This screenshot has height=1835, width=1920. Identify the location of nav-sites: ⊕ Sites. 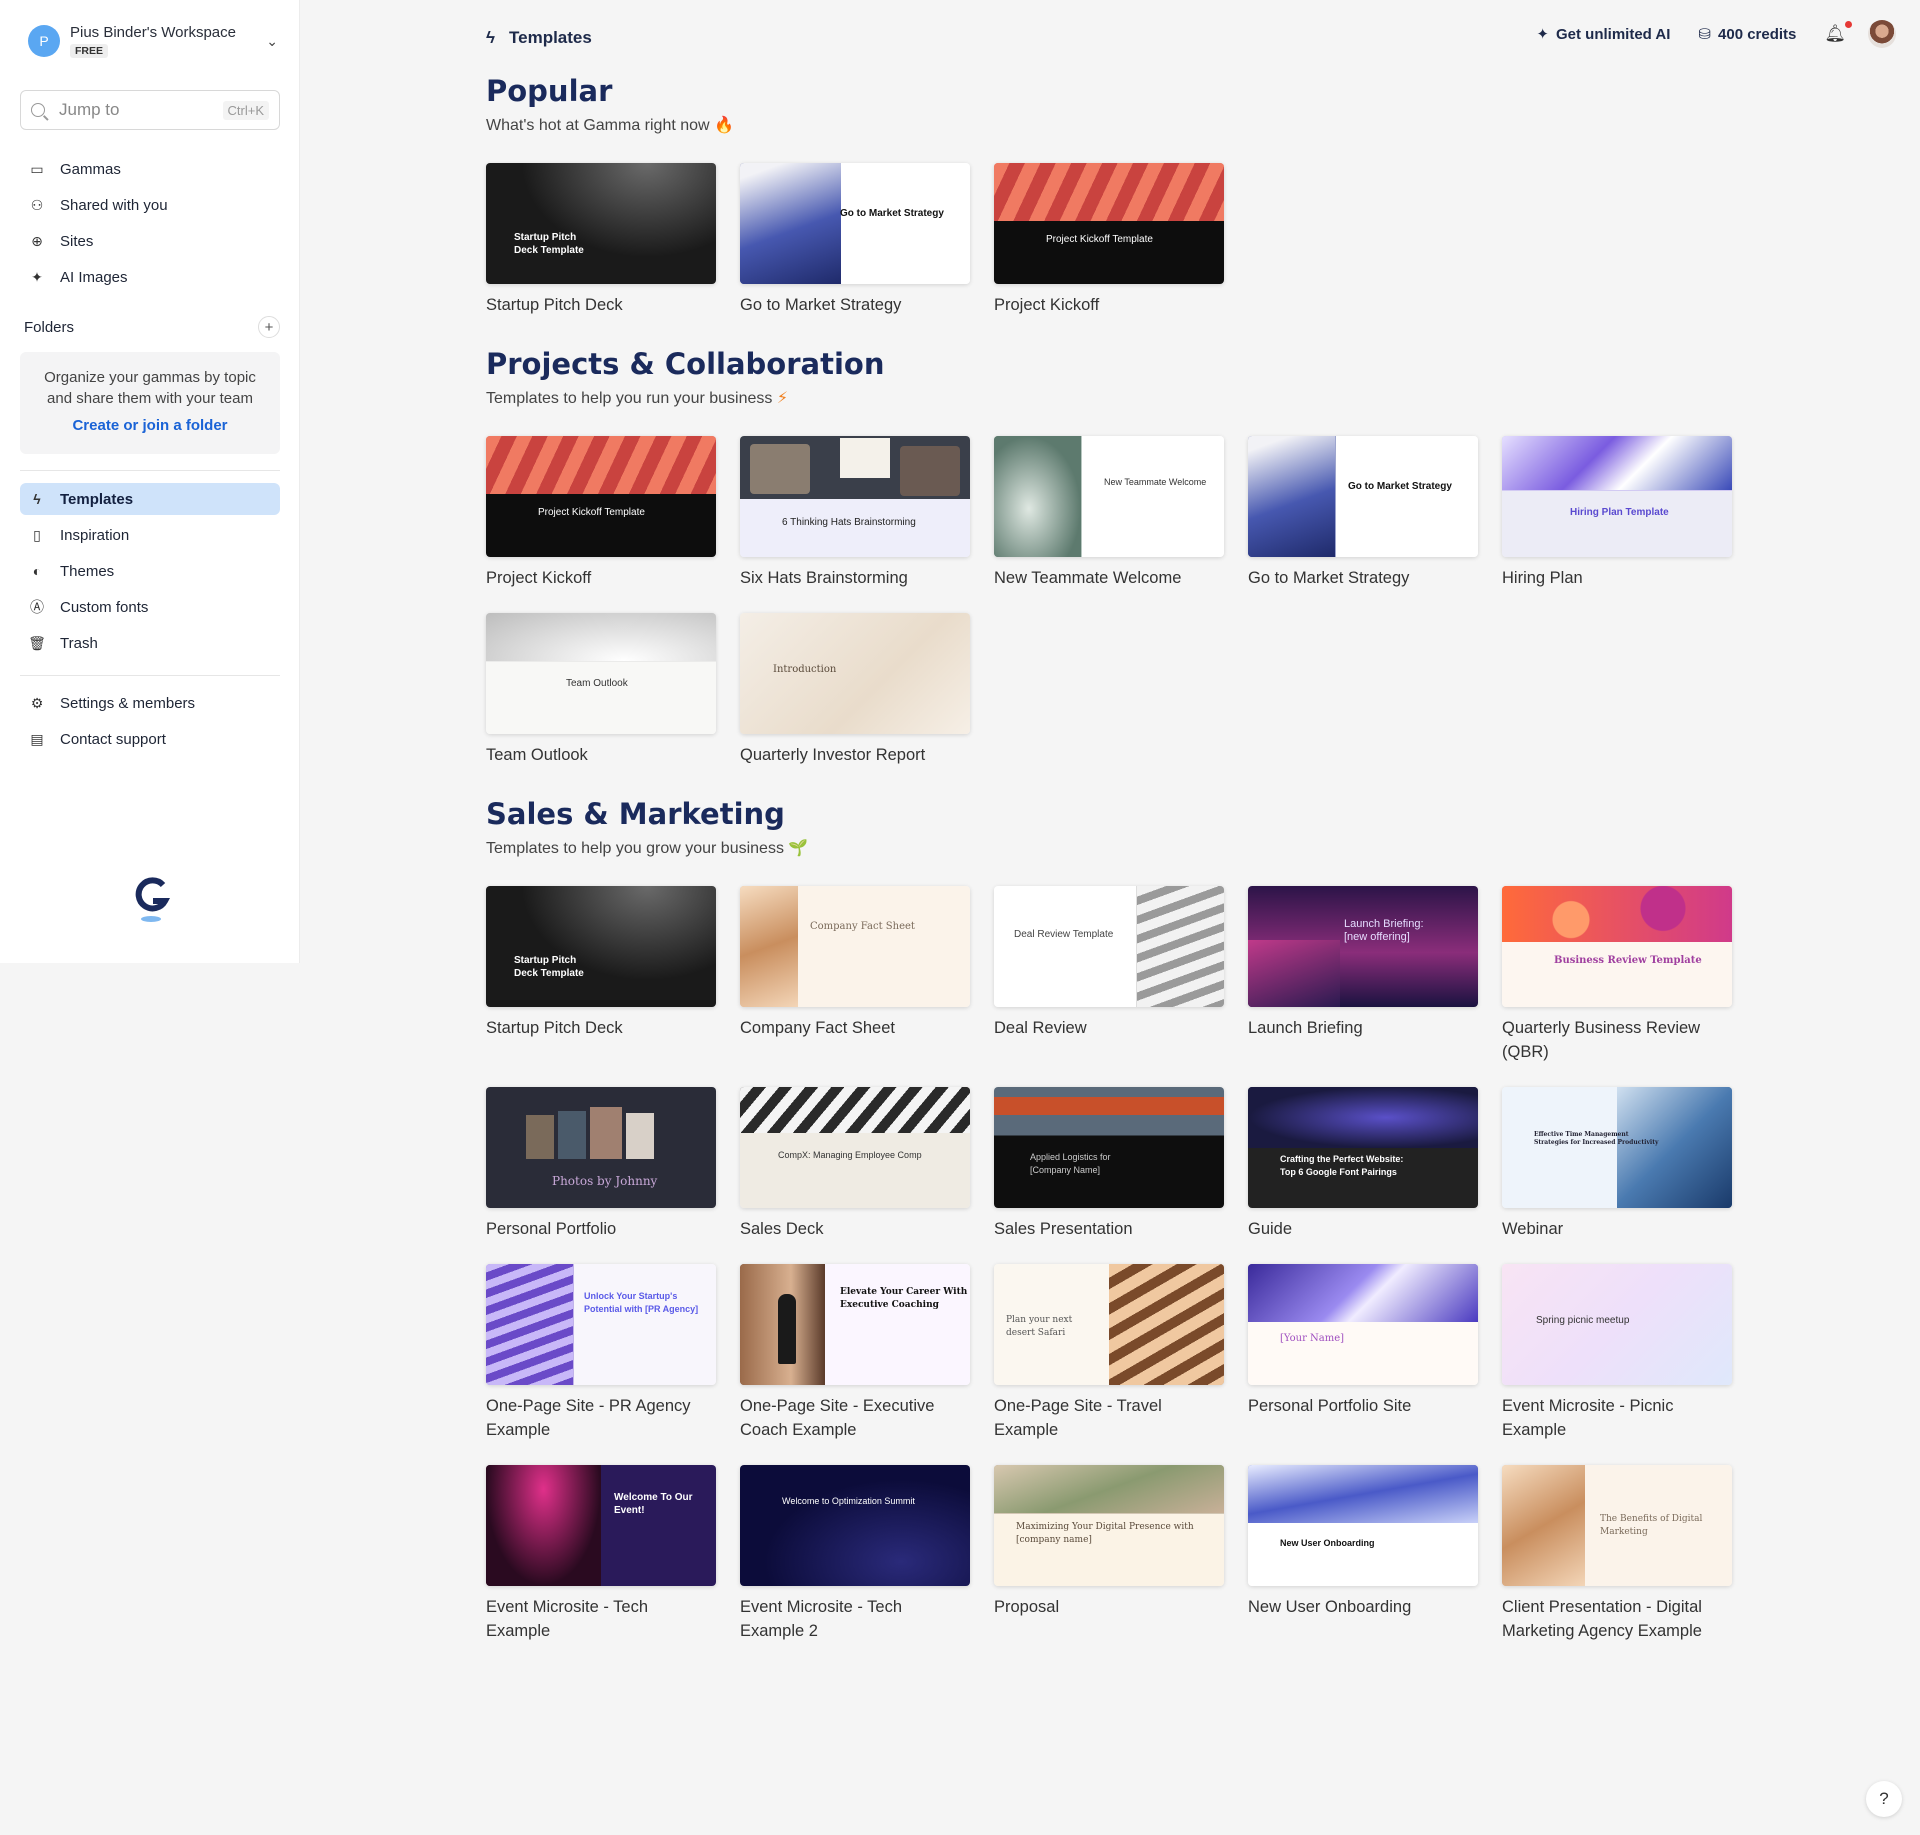
(150, 241).